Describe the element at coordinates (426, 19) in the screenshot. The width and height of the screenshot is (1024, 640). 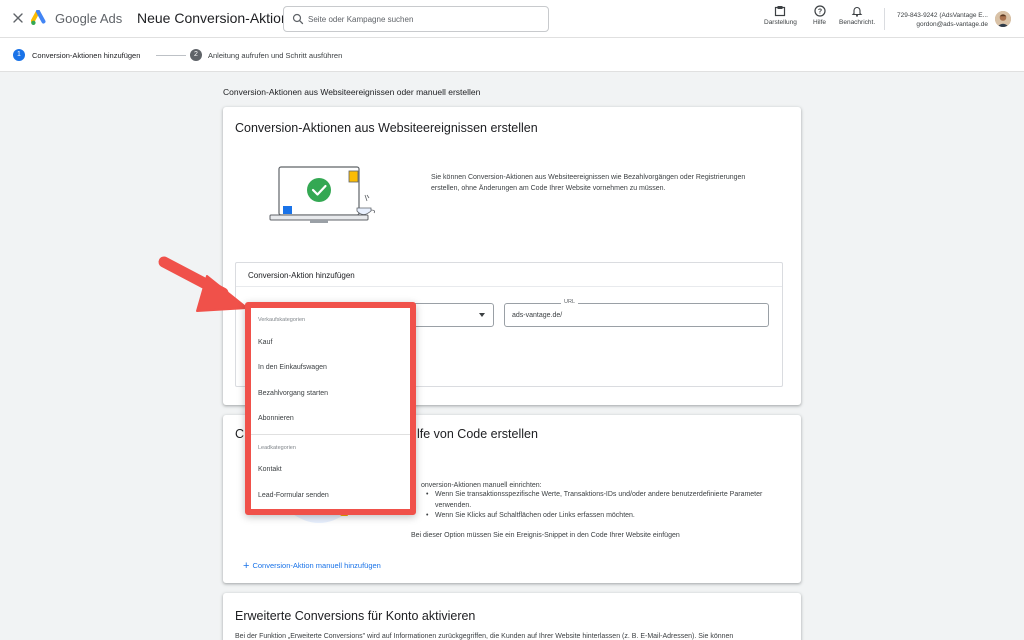
I see `search-input` at that location.